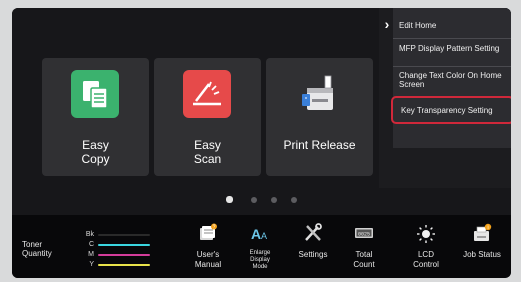 The width and height of the screenshot is (521, 282). Describe the element at coordinates (482, 233) in the screenshot. I see `job-status-icon: i` at that location.